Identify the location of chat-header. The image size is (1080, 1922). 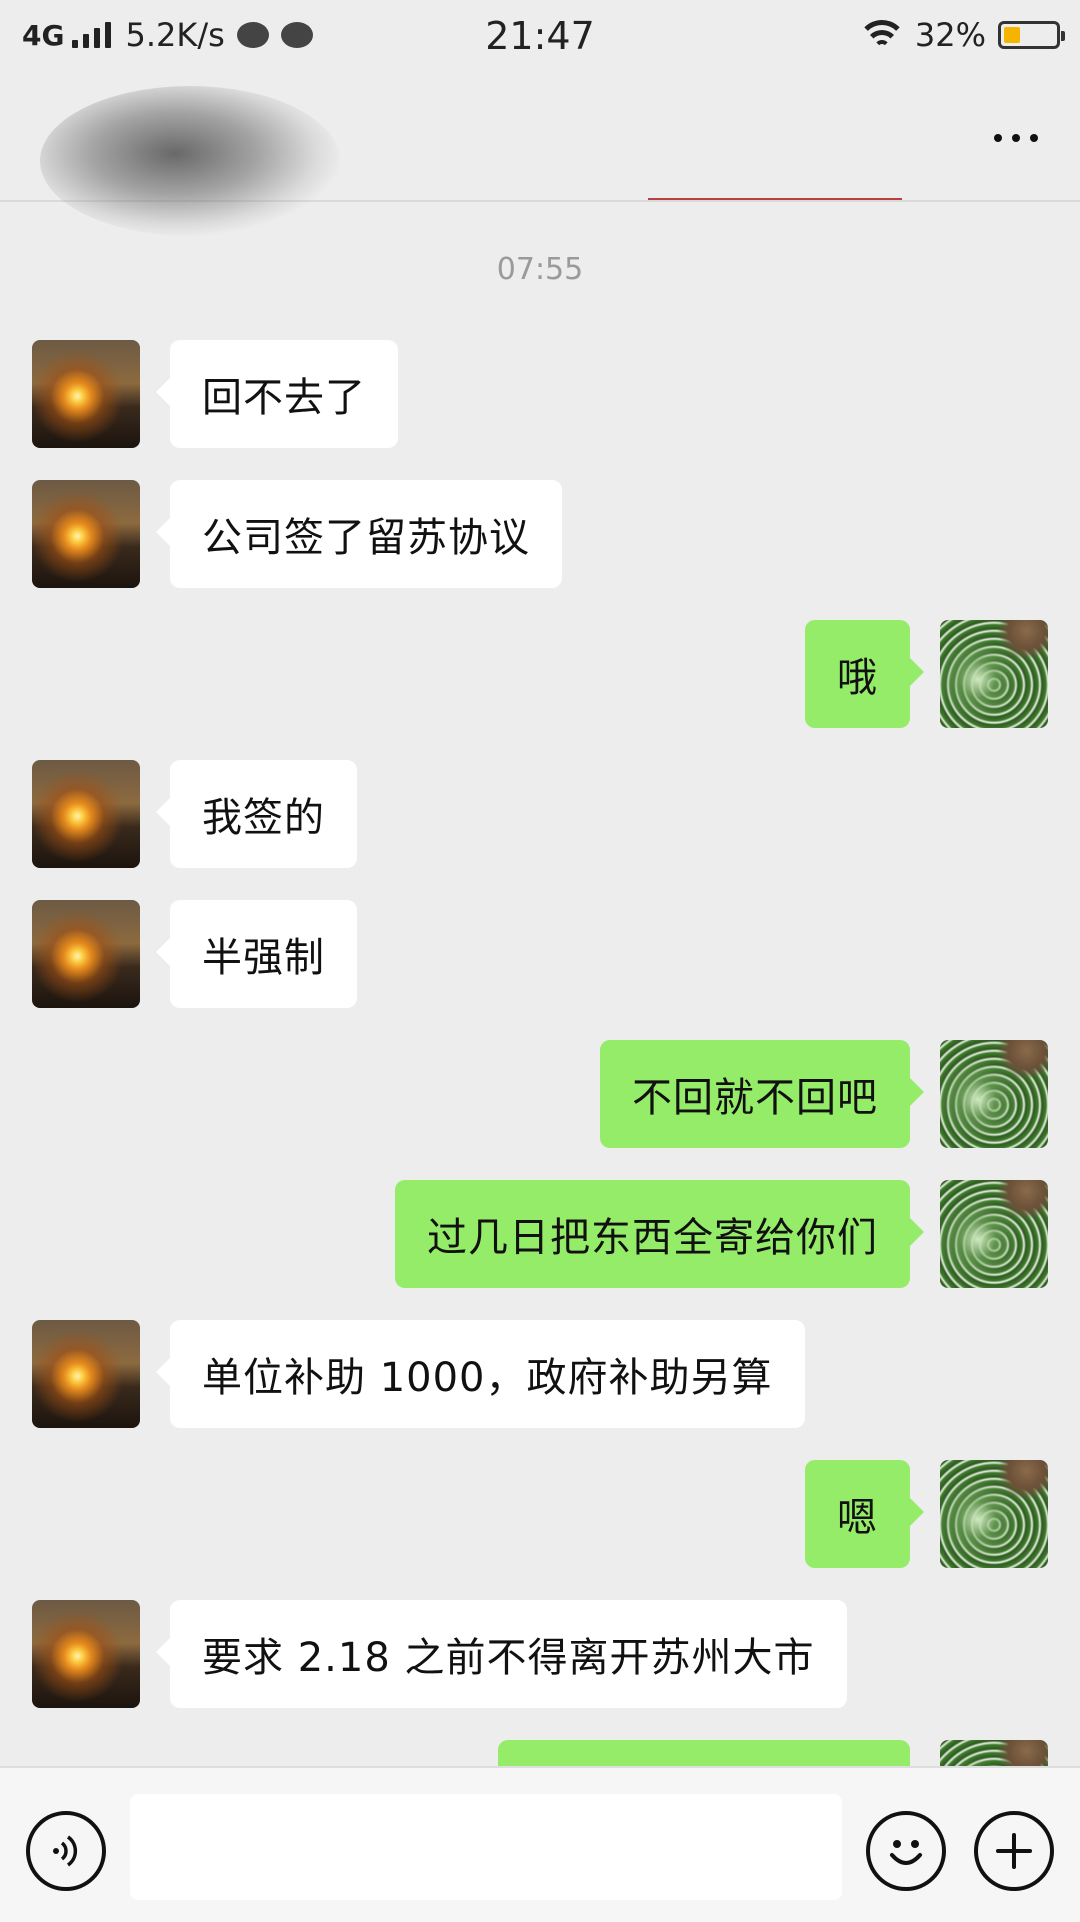
(540, 156).